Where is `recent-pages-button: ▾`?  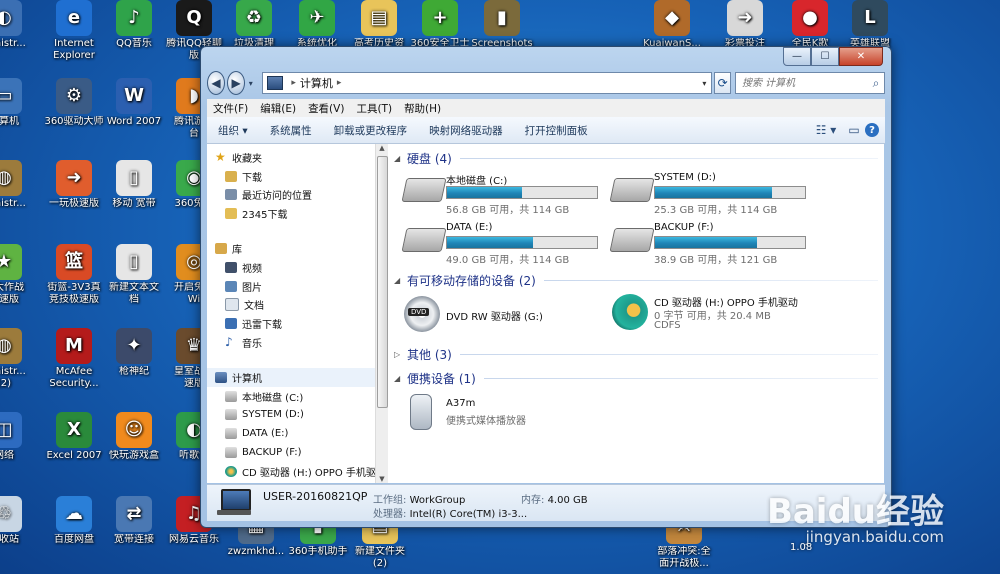
recent-pages-button: ▾ is located at coordinates (250, 83).